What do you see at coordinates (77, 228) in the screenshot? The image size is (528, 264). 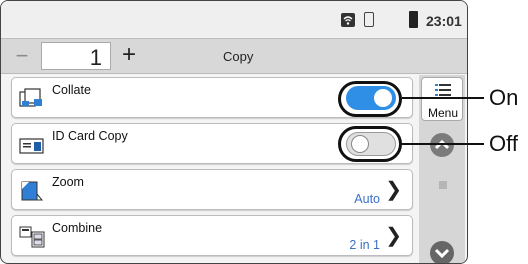 I see `row-label: Combine` at bounding box center [77, 228].